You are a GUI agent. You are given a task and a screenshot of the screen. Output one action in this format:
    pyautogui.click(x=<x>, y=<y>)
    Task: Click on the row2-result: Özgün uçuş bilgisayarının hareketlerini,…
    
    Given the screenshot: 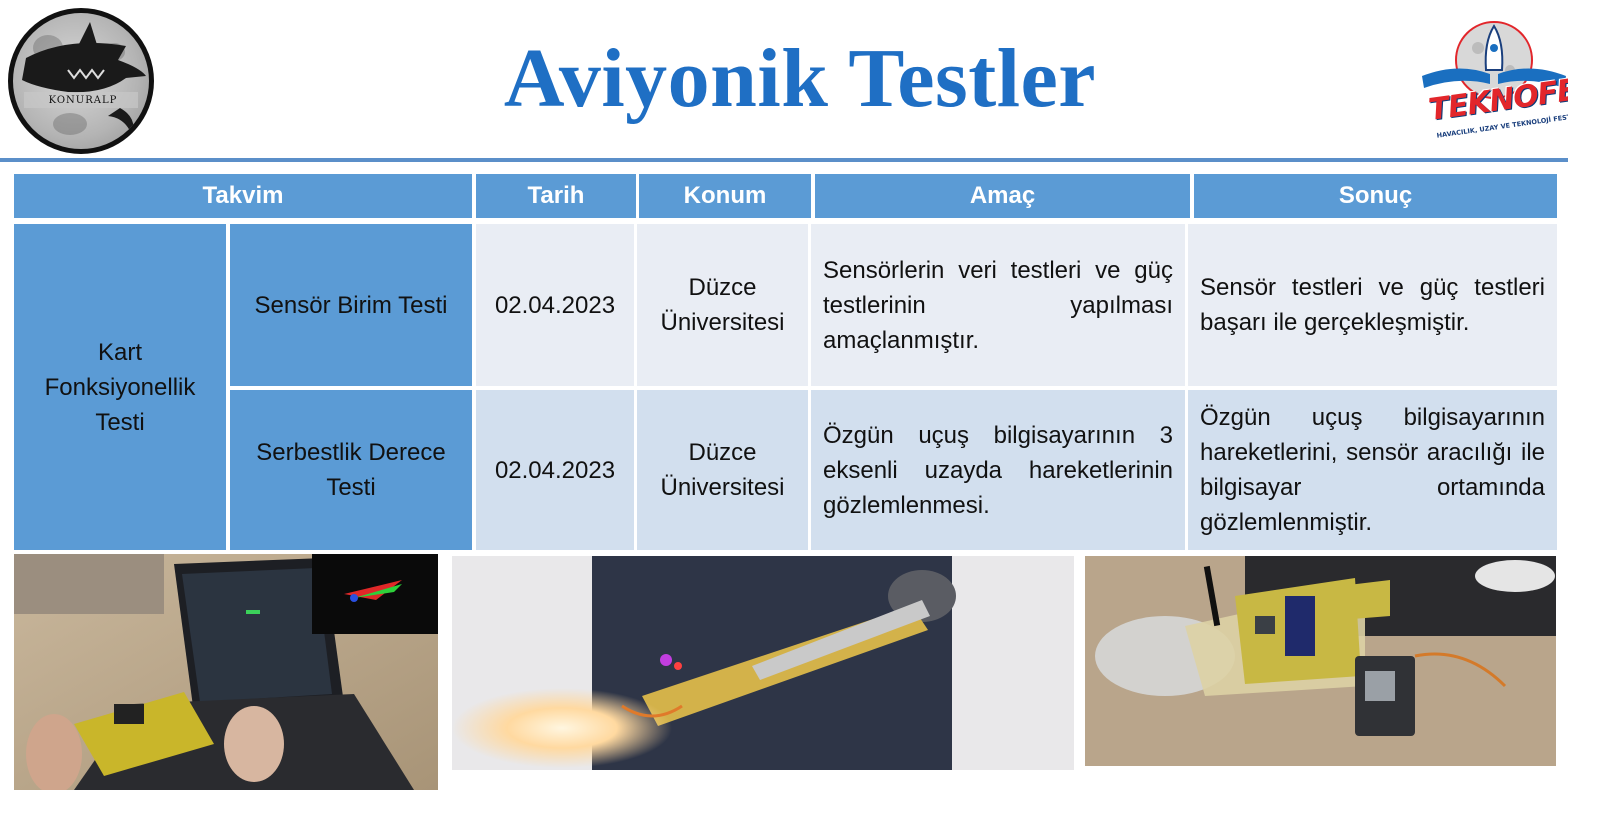 What is the action you would take?
    pyautogui.click(x=1372, y=470)
    